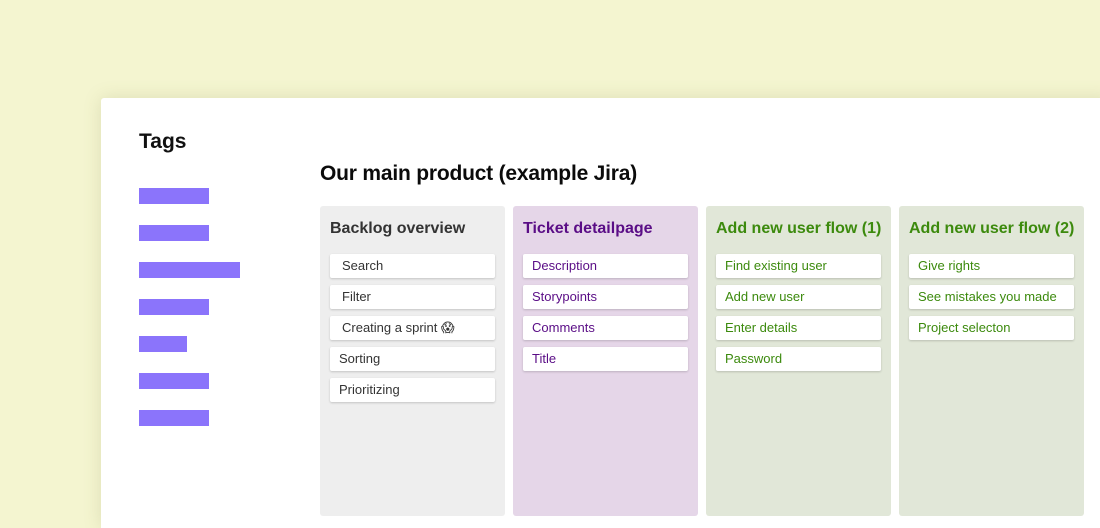 This screenshot has height=528, width=1100. Describe the element at coordinates (991, 266) in the screenshot. I see `card: Give rights` at that location.